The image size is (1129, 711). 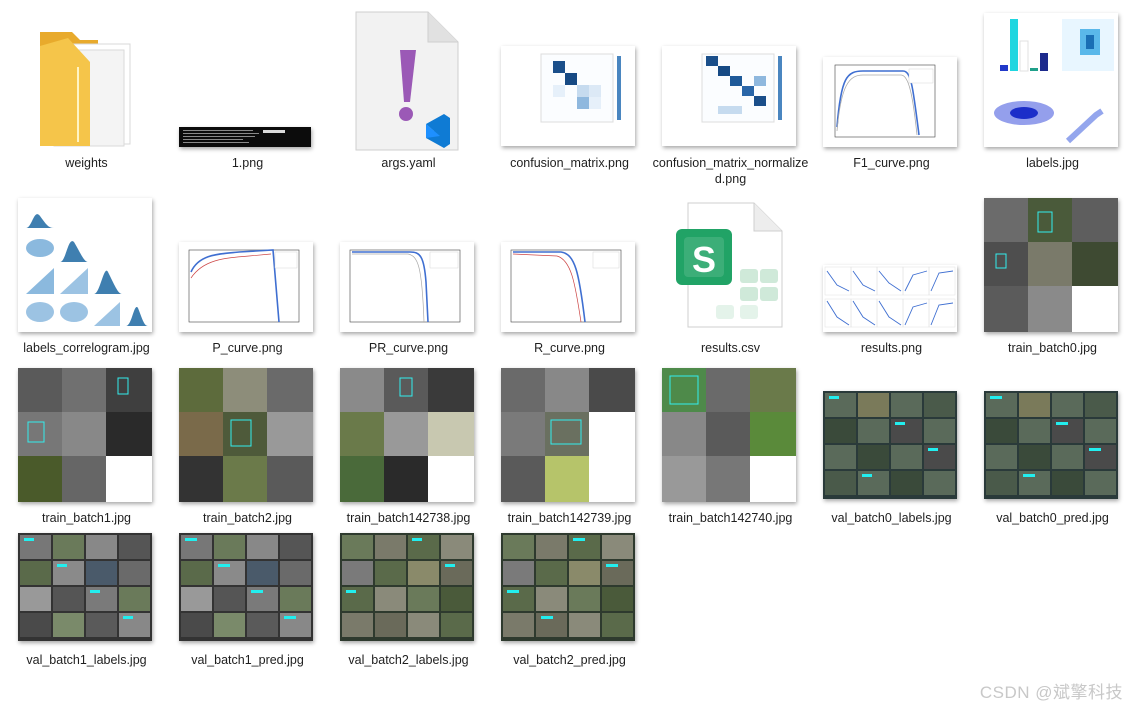 What do you see at coordinates (246, 287) in the screenshot?
I see `p-curve-thumbnail` at bounding box center [246, 287].